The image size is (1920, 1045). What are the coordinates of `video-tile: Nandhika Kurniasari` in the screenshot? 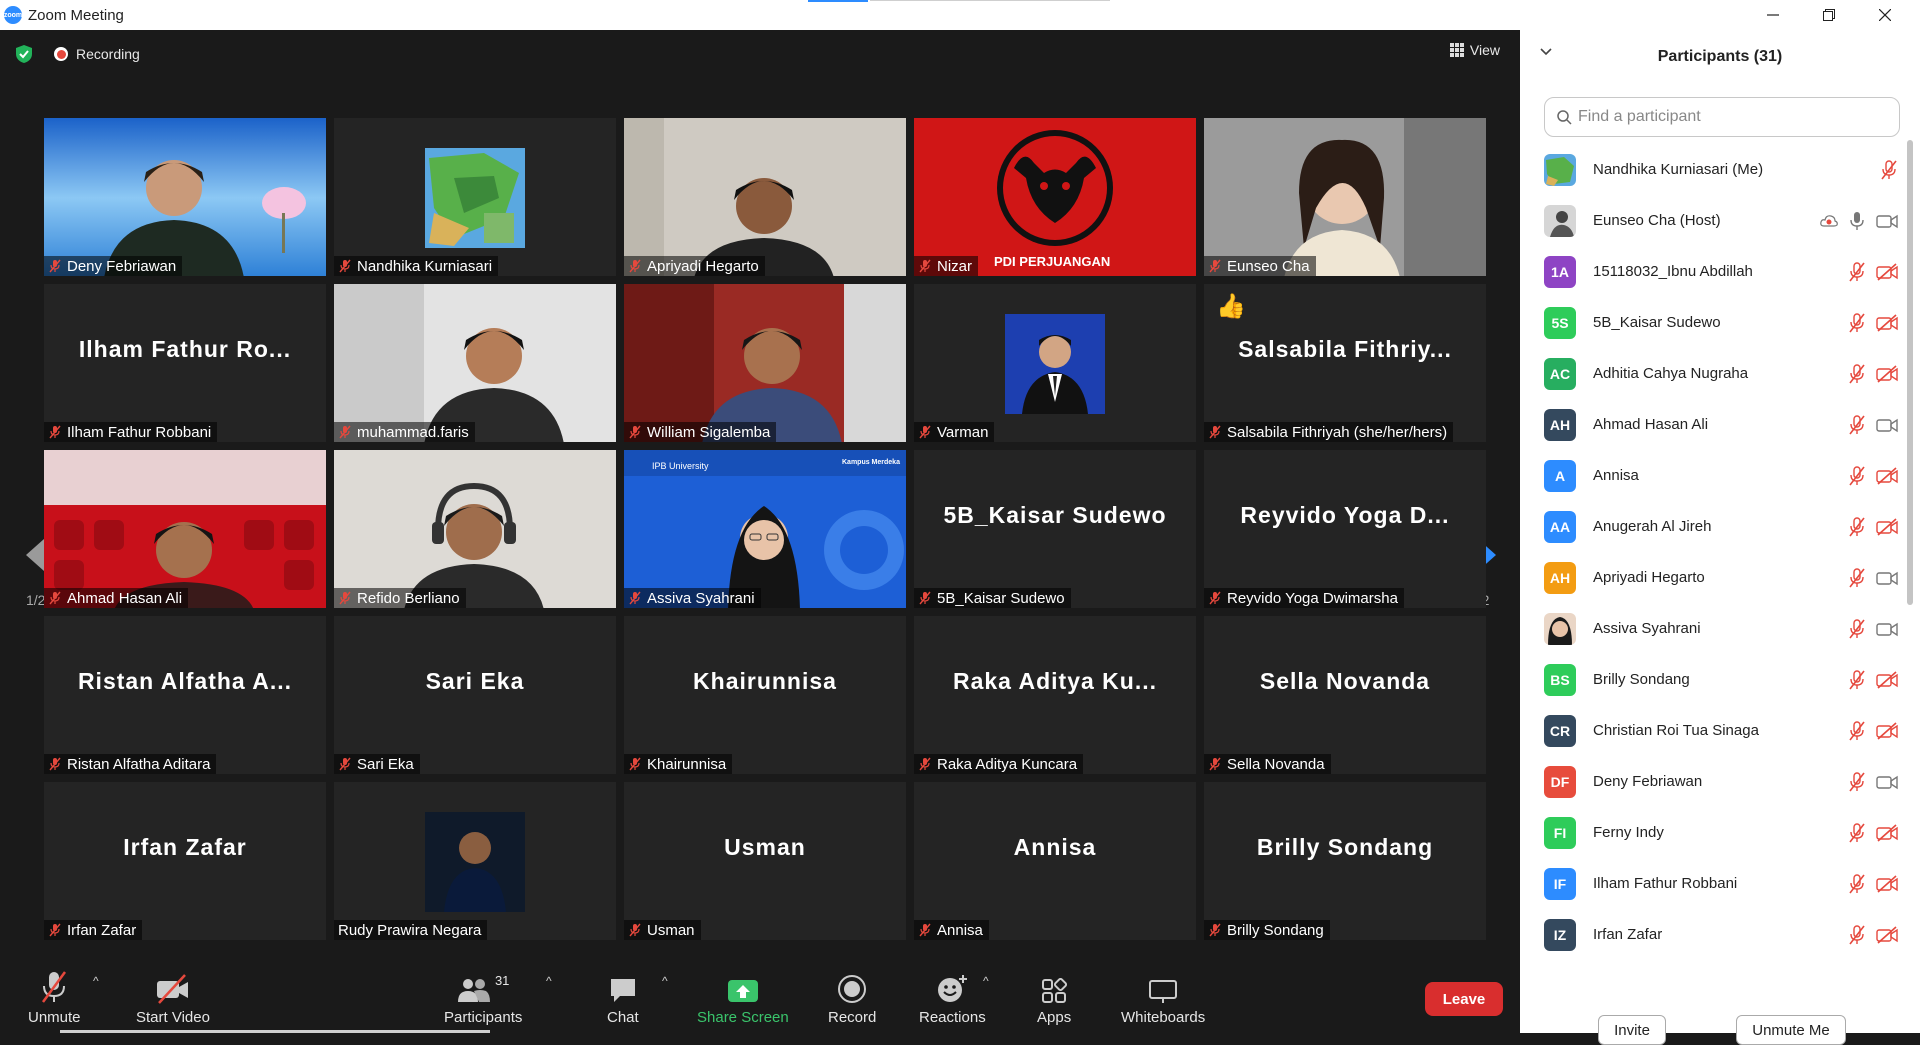 It's located at (475, 197).